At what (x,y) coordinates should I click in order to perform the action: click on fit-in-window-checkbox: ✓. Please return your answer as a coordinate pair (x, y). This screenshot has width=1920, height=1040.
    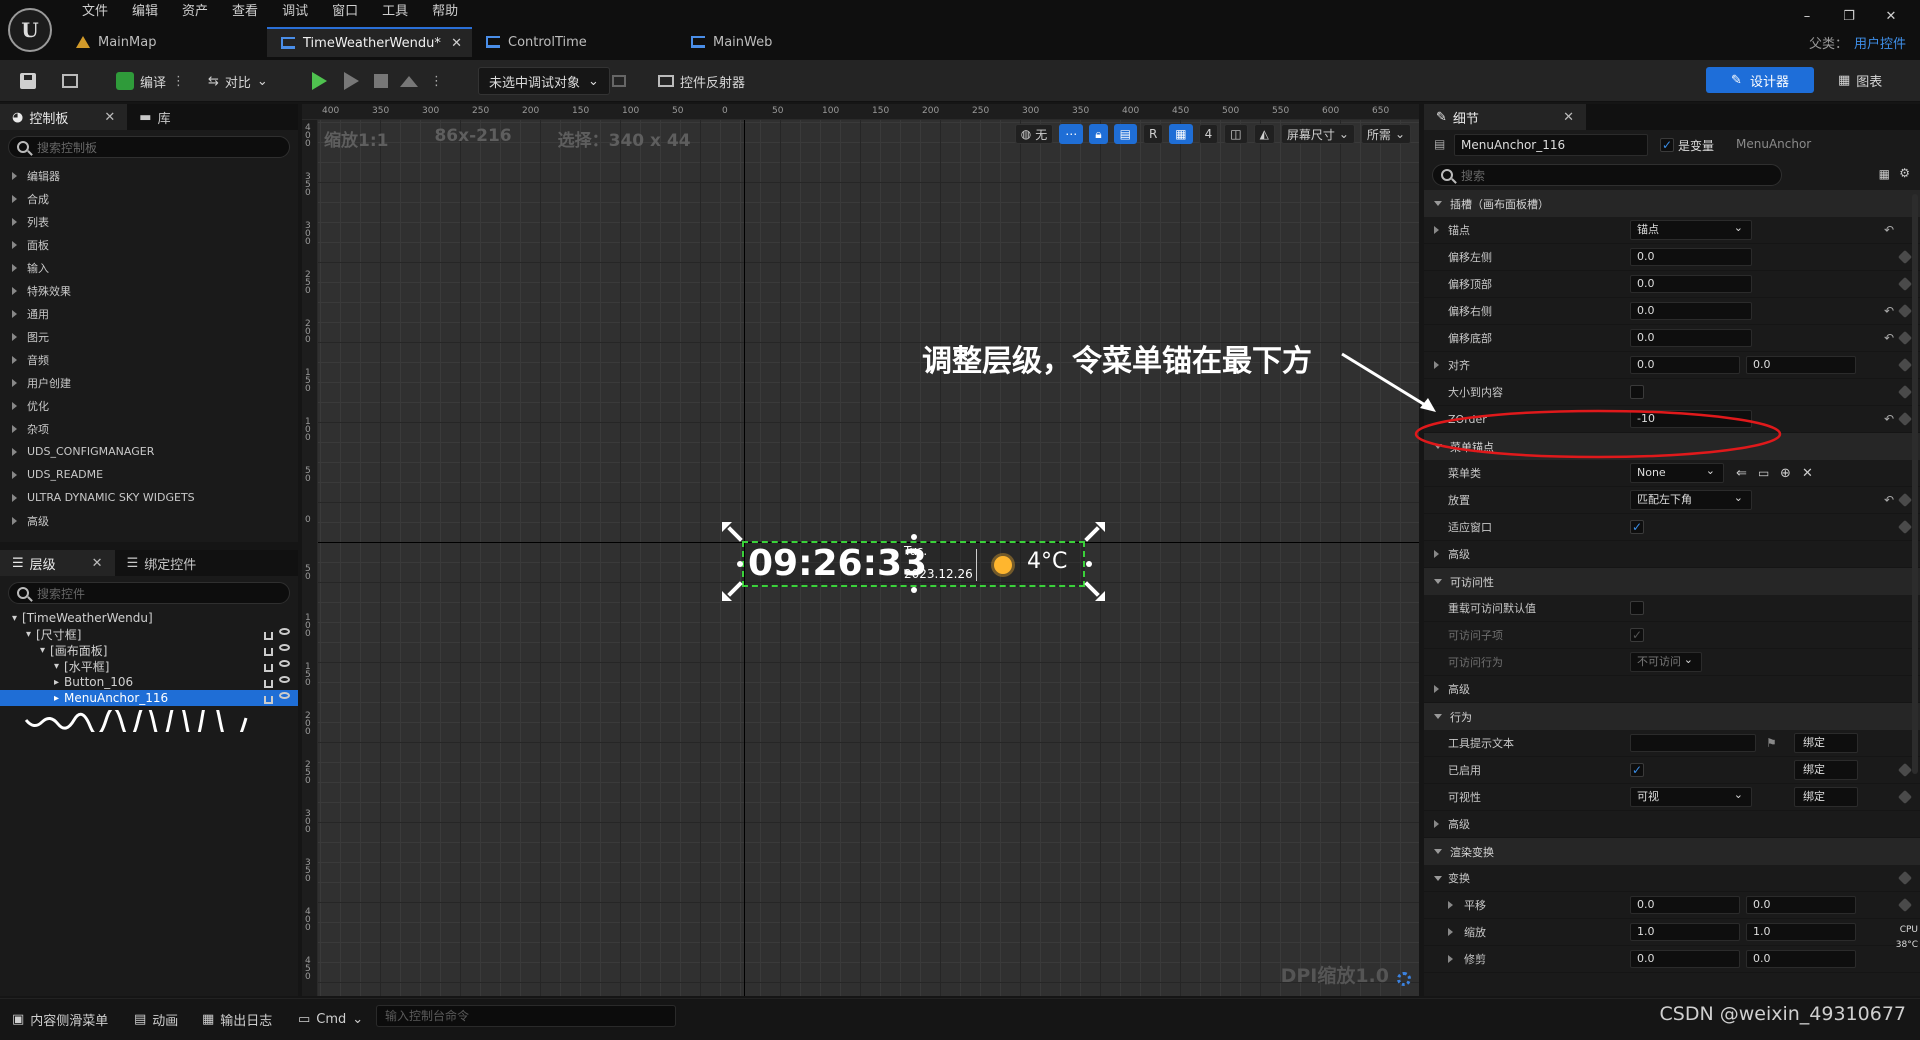
    Looking at the image, I should click on (1637, 527).